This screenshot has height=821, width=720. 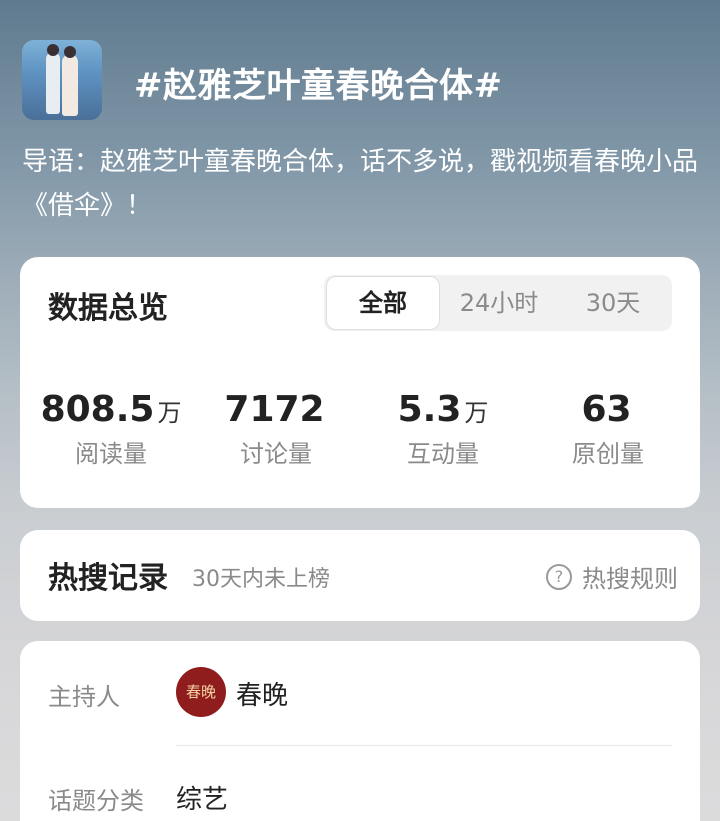 I want to click on topic-intro: 导语：赵雅芝叶童春晚合体，话不多说，戳视频看春晚小品《借伞》！, so click(x=360, y=184).